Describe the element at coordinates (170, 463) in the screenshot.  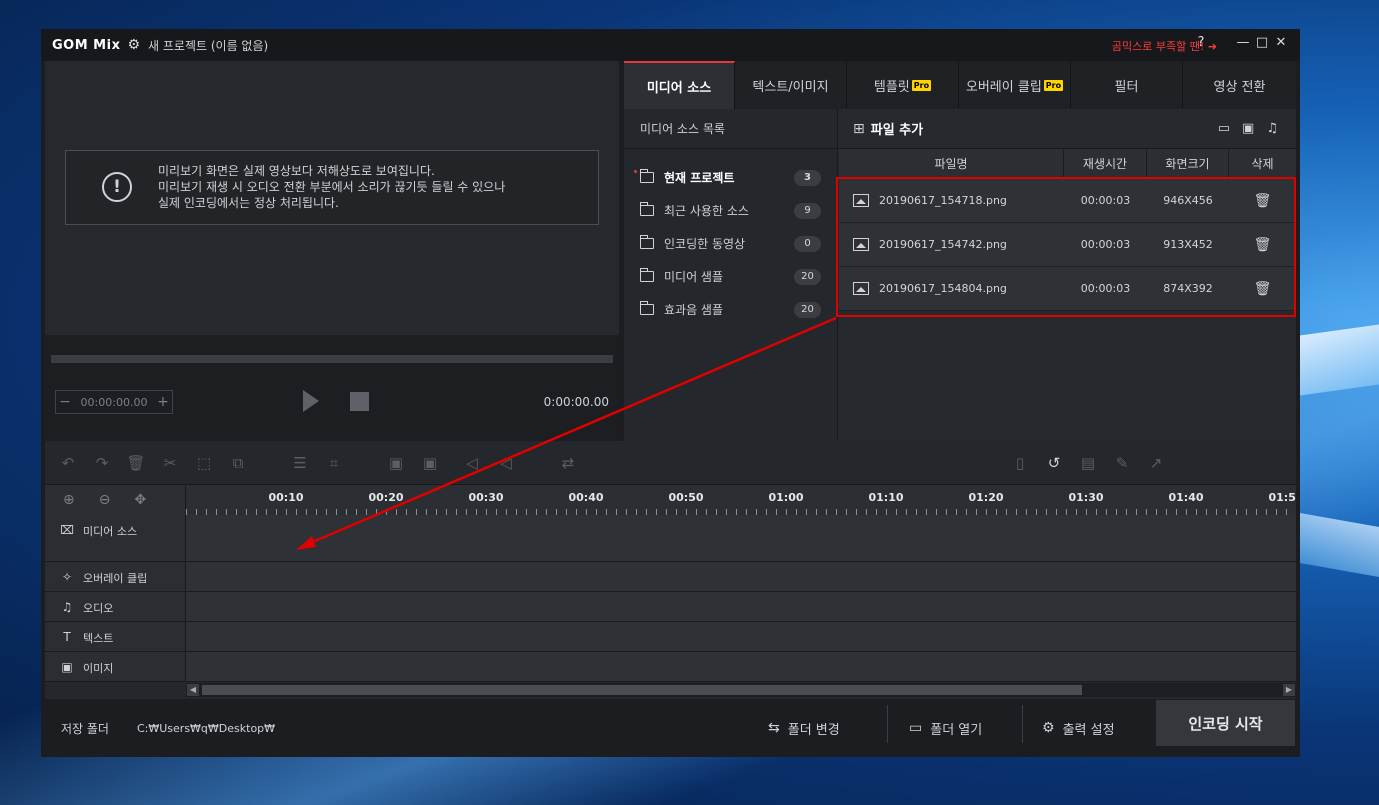
I see `cut-icon: ✂` at that location.